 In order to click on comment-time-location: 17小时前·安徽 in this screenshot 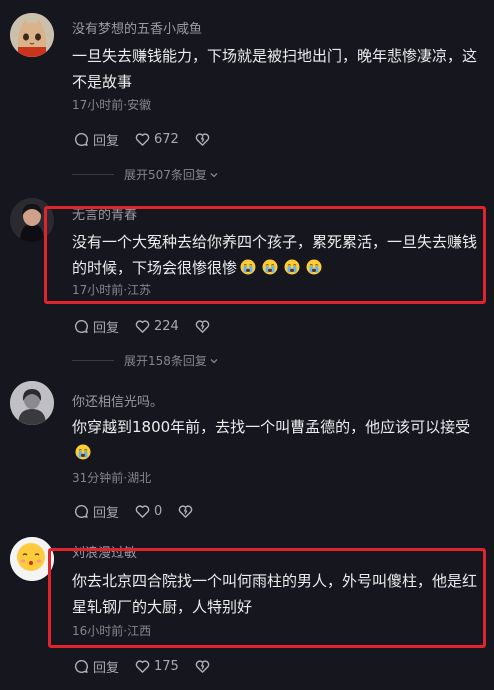, I will do `click(112, 105)`.